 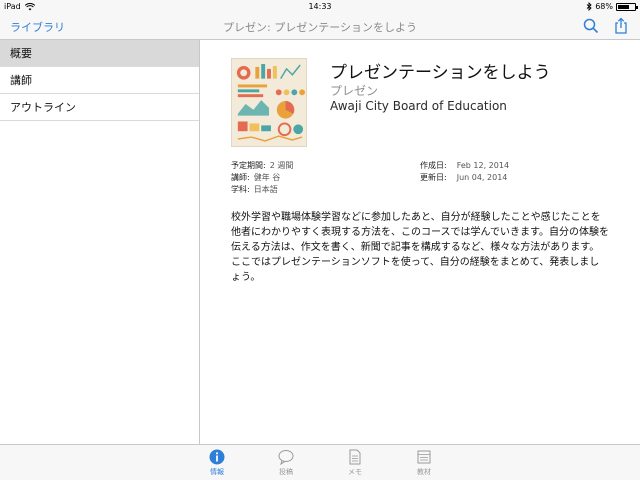 I want to click on tab-memo: メモ, so click(x=355, y=463).